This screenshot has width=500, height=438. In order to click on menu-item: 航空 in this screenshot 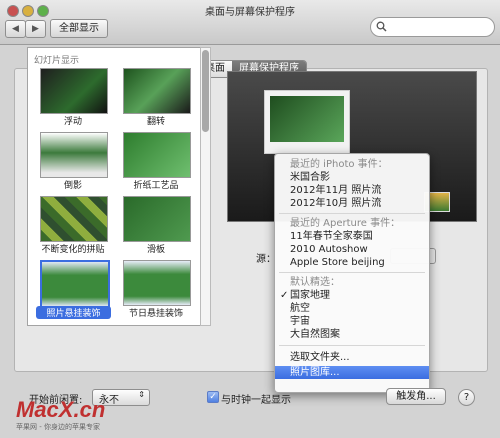, I will do `click(352, 308)`.